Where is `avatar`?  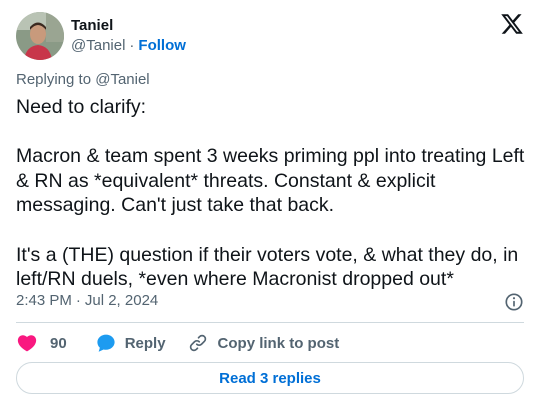 avatar is located at coordinates (40, 36).